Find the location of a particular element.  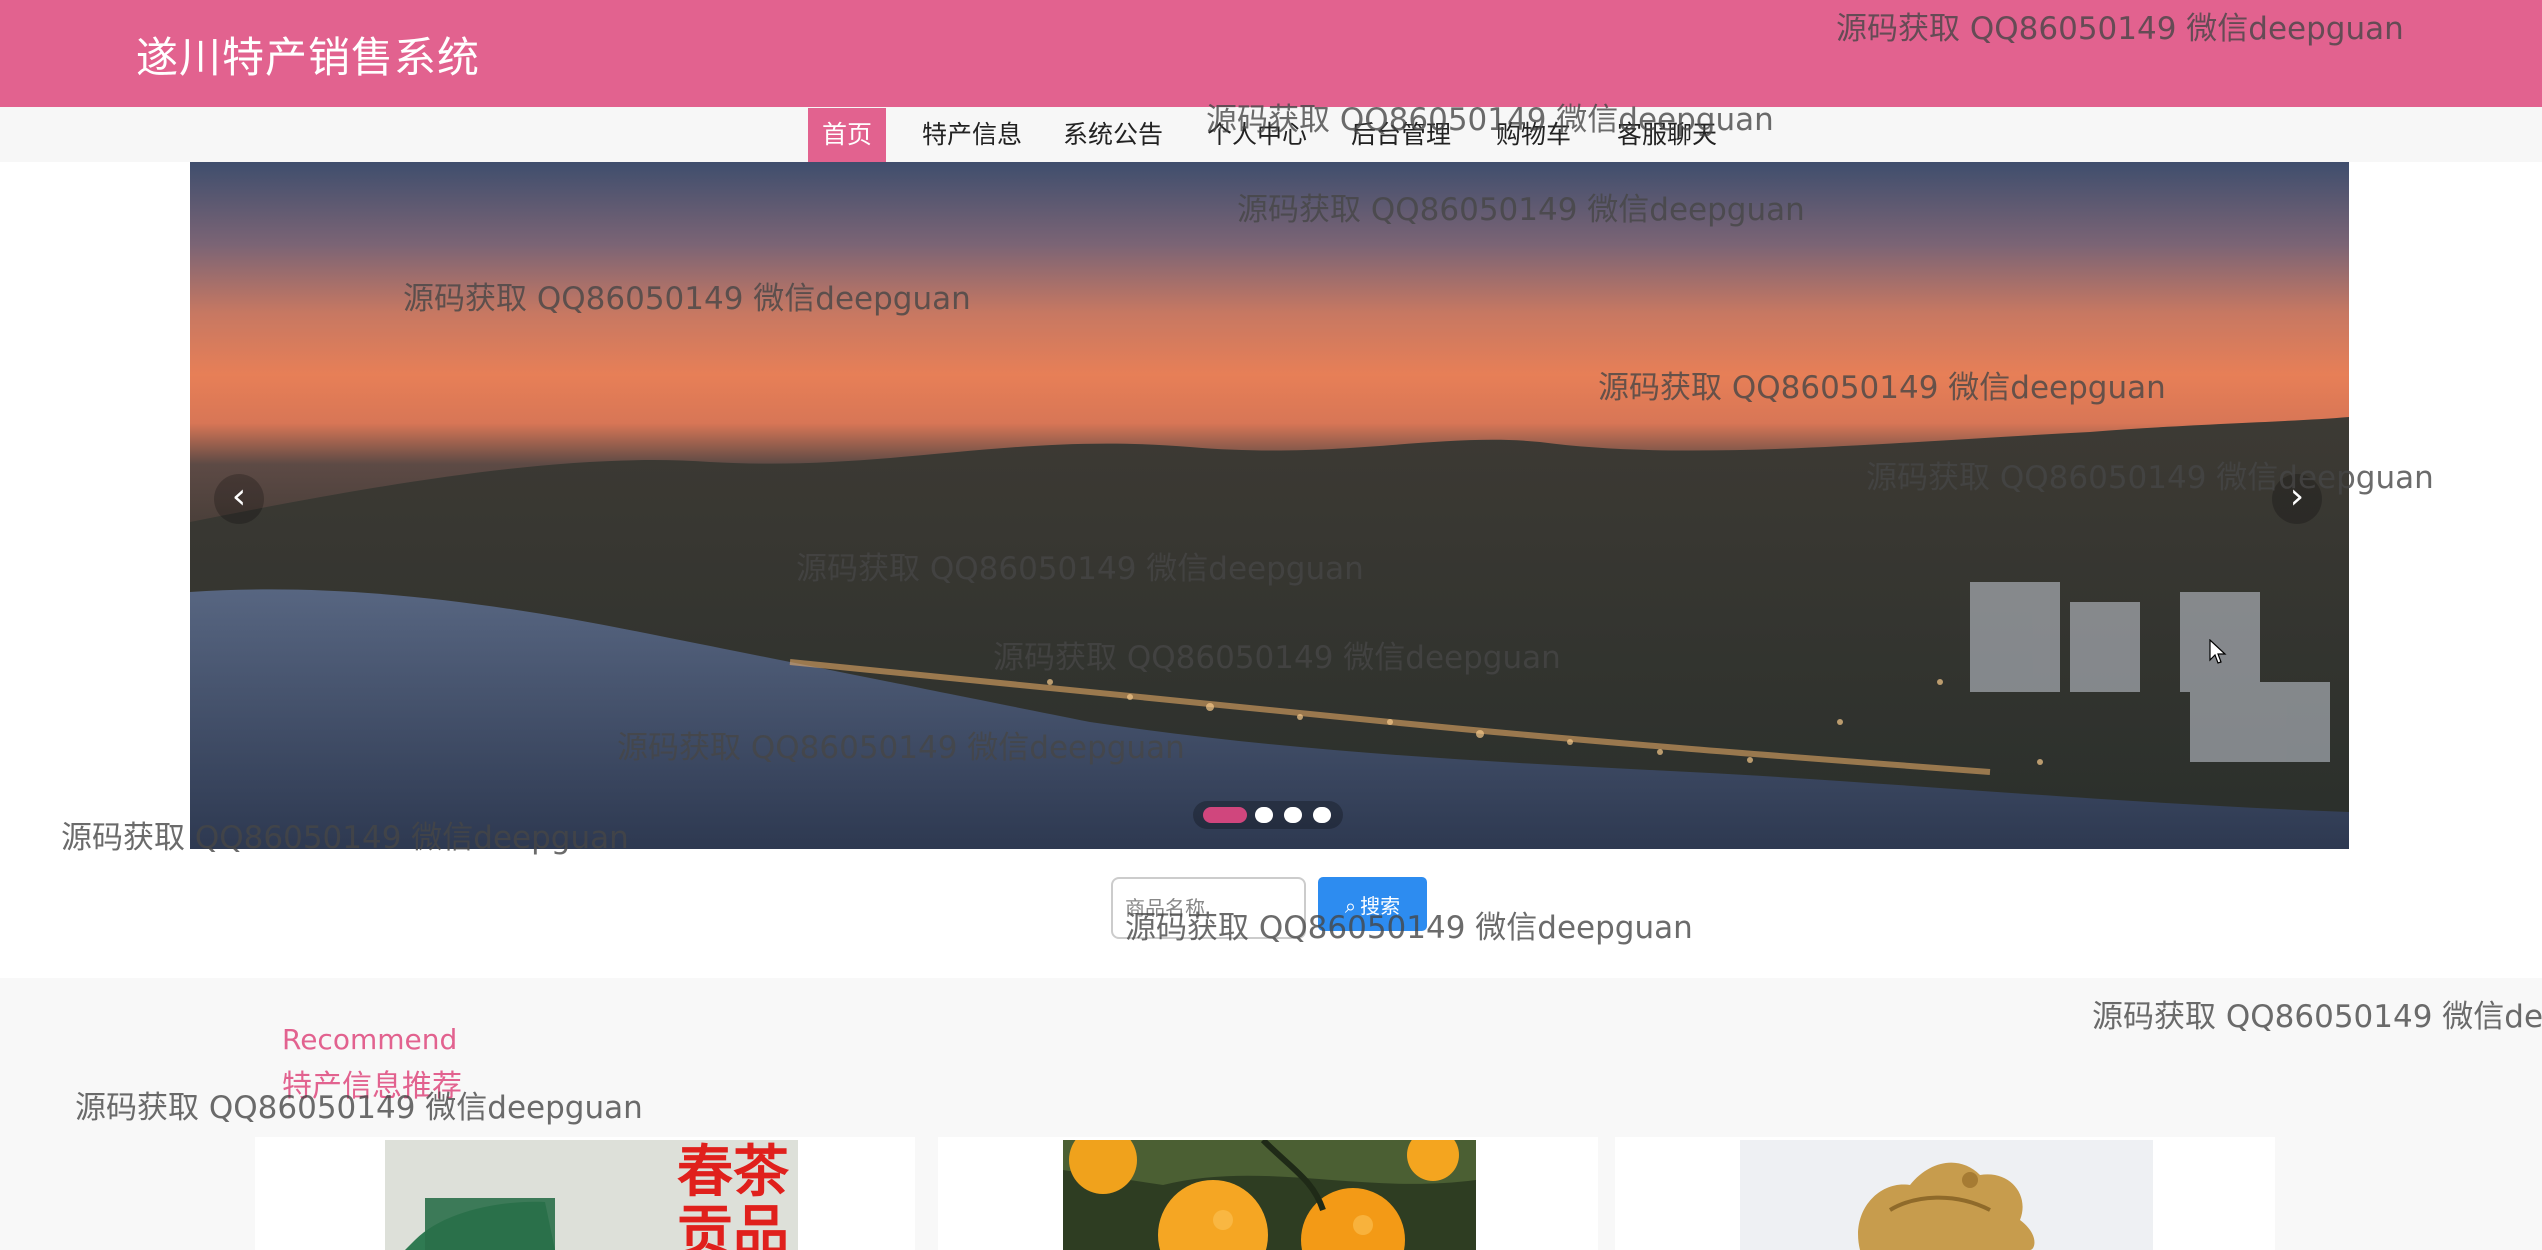

search-icon: ⌕ is located at coordinates (1350, 905).